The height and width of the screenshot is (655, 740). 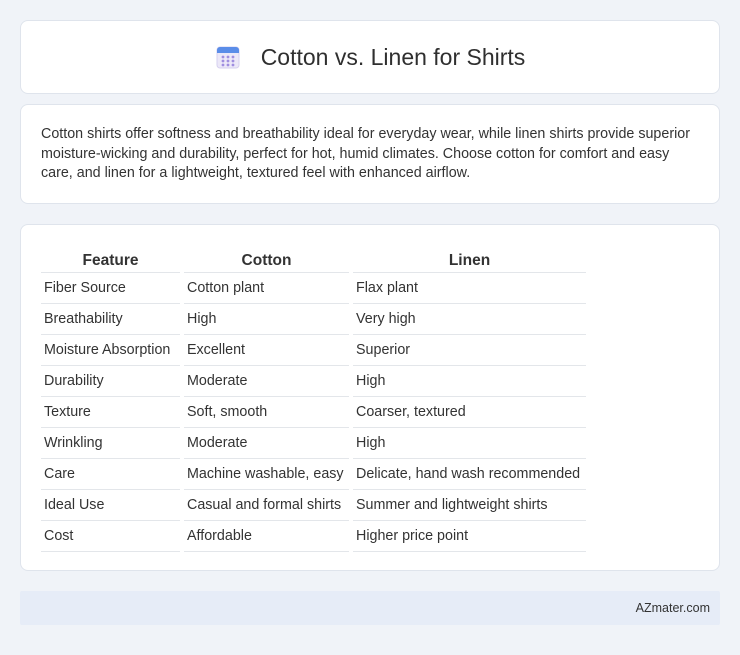 I want to click on table-row: Fiber Source Cotton plant Flax plant, so click(x=313, y=288).